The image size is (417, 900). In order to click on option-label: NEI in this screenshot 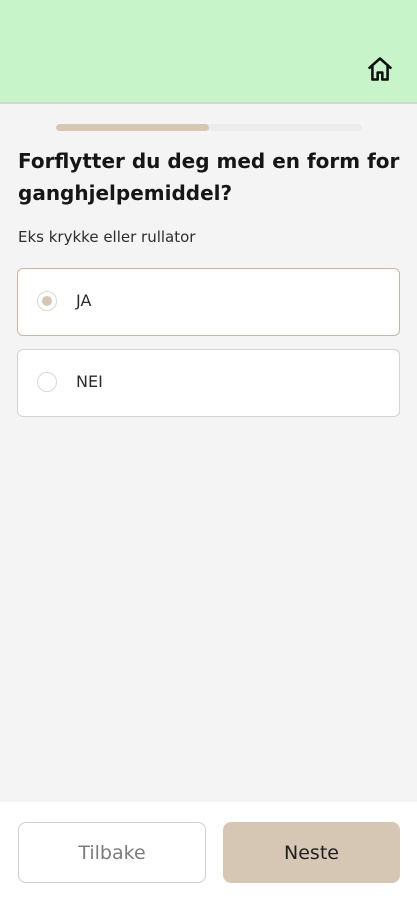, I will do `click(89, 381)`.